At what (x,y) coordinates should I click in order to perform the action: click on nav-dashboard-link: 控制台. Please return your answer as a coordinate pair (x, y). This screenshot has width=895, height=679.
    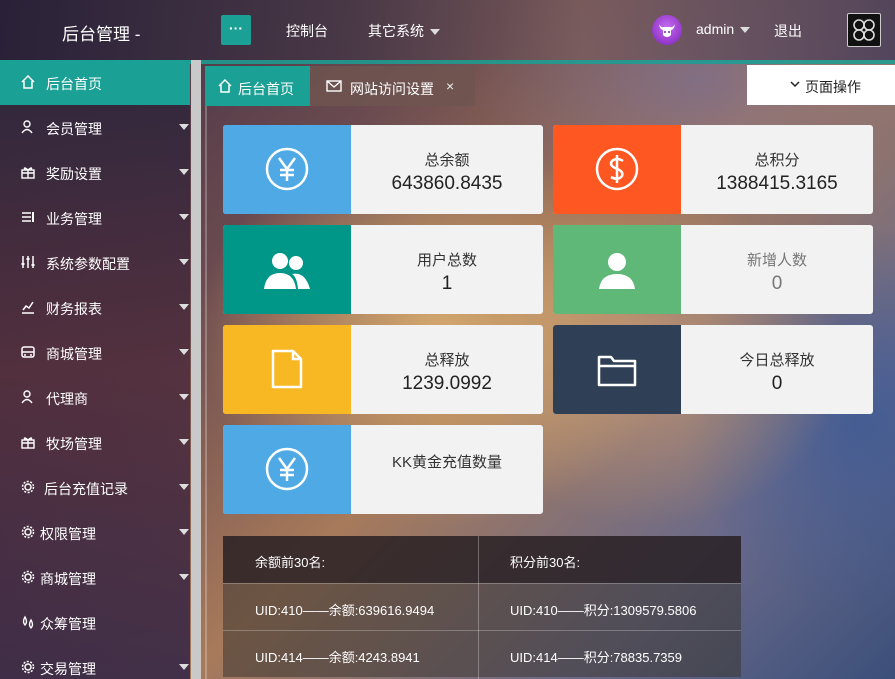
    Looking at the image, I should click on (307, 31).